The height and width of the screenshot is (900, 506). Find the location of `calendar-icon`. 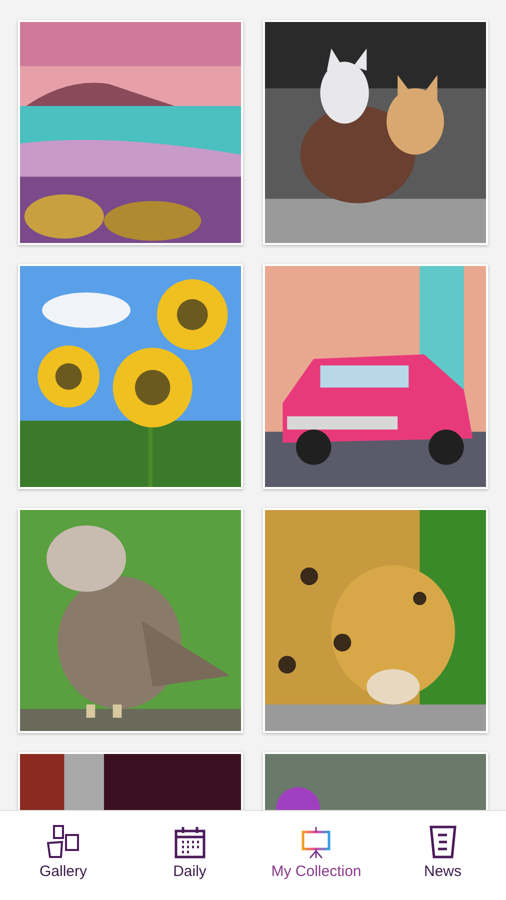

calendar-icon is located at coordinates (190, 842).